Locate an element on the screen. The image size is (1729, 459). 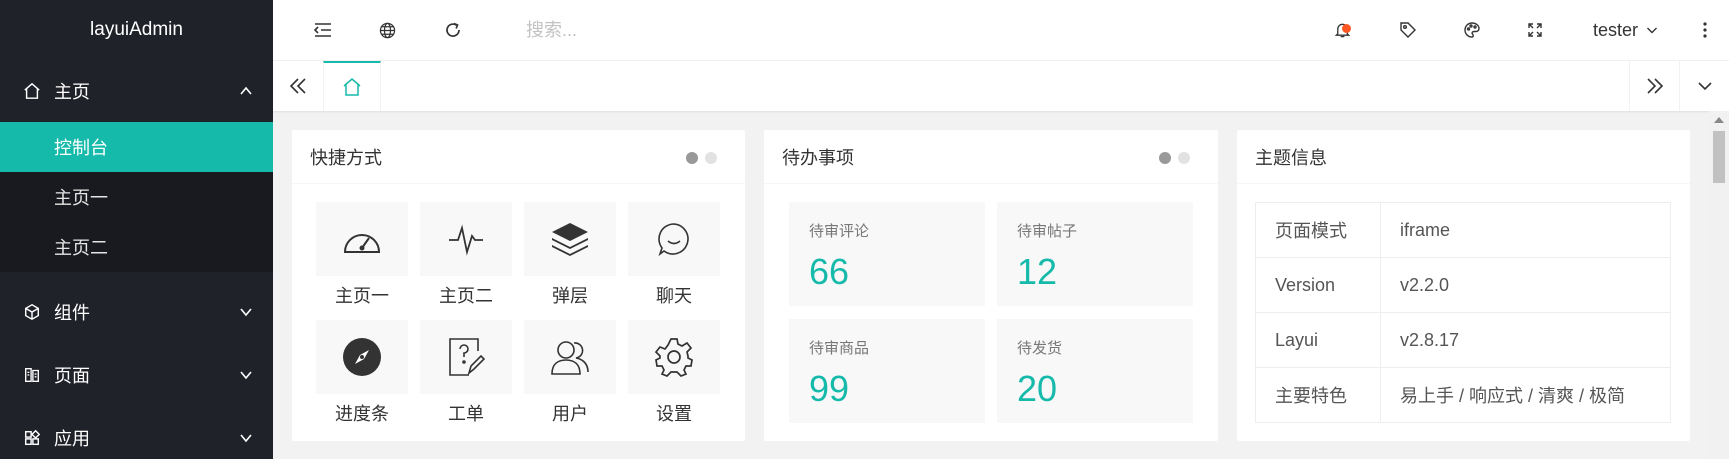
sidebar-item-components: 组件 is located at coordinates (136, 311).